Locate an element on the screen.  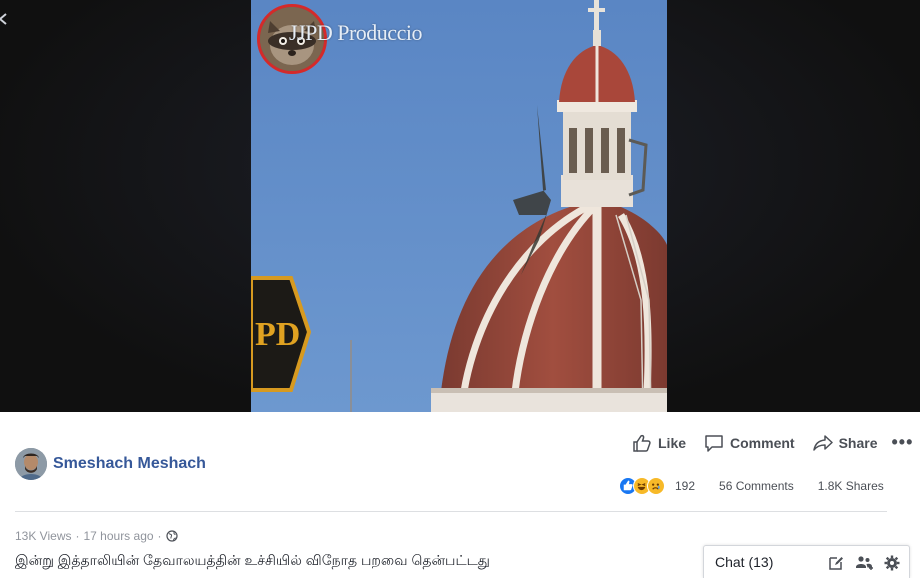
chat-icons is located at coordinates (859, 563).